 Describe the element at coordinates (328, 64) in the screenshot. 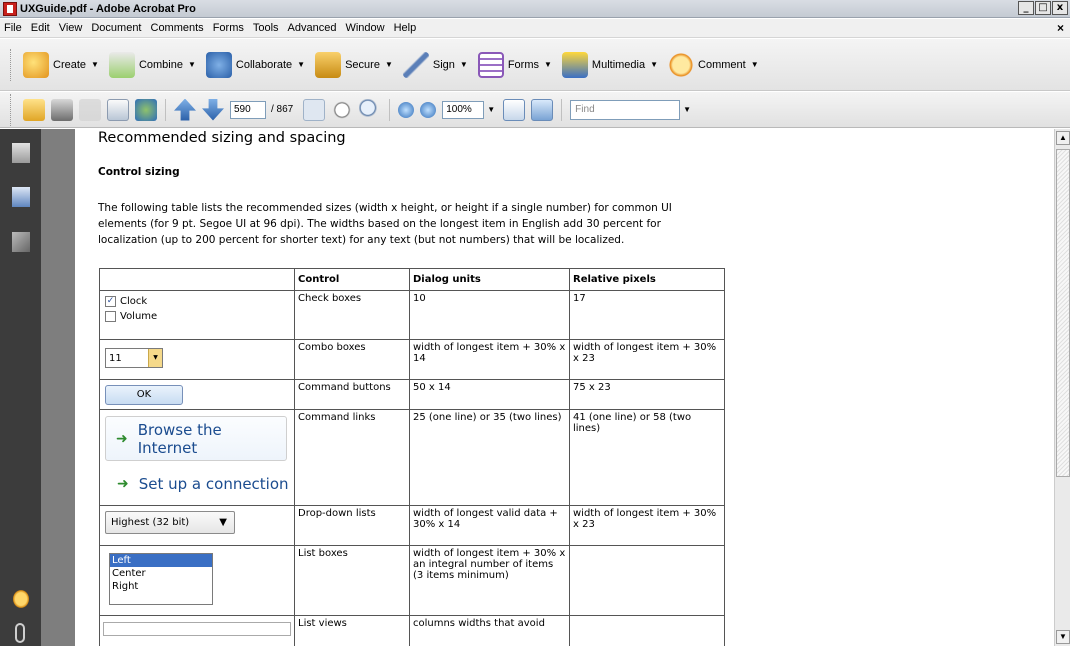

I see `lock-icon` at that location.